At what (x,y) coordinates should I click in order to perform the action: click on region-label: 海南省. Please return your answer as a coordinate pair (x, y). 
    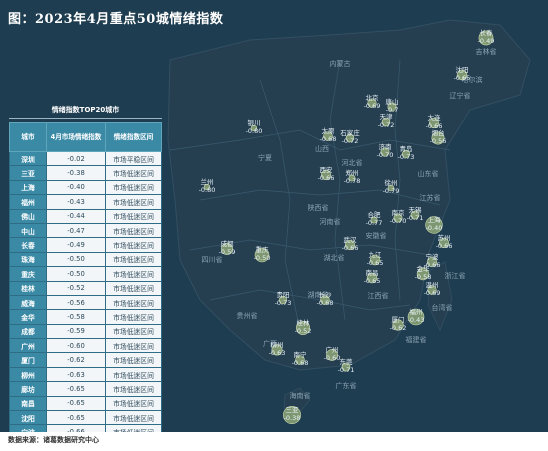
    Looking at the image, I should click on (300, 395).